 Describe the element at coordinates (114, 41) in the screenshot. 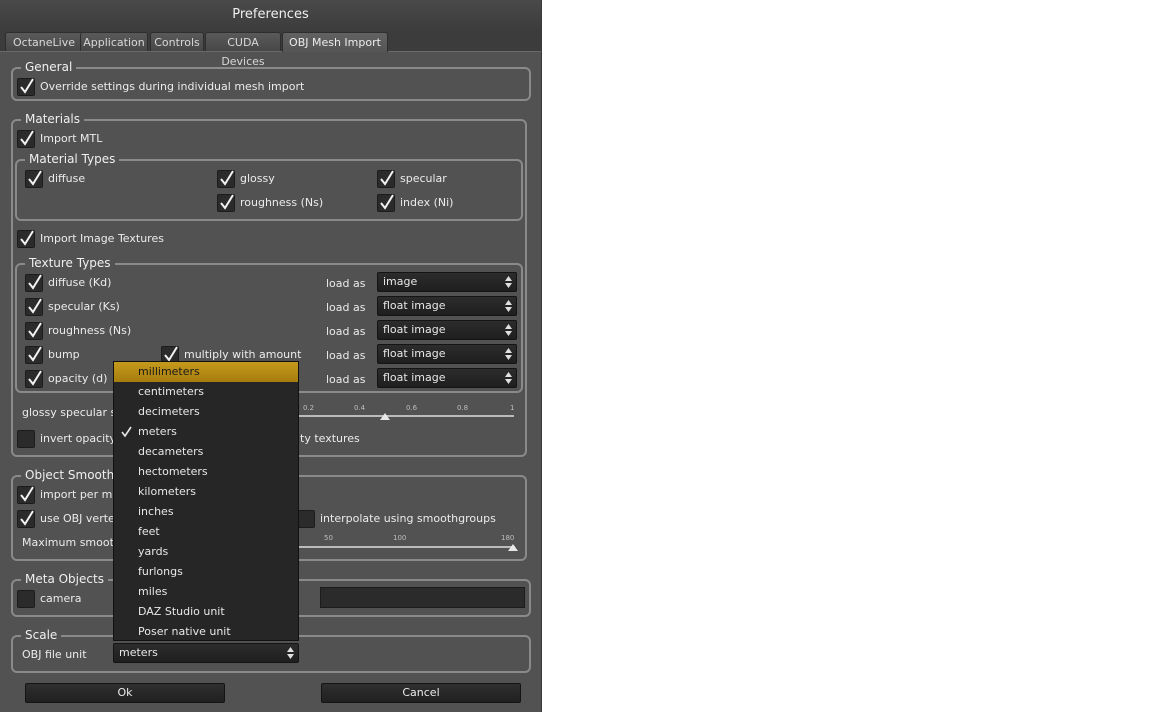

I see `tab-application: Application` at that location.